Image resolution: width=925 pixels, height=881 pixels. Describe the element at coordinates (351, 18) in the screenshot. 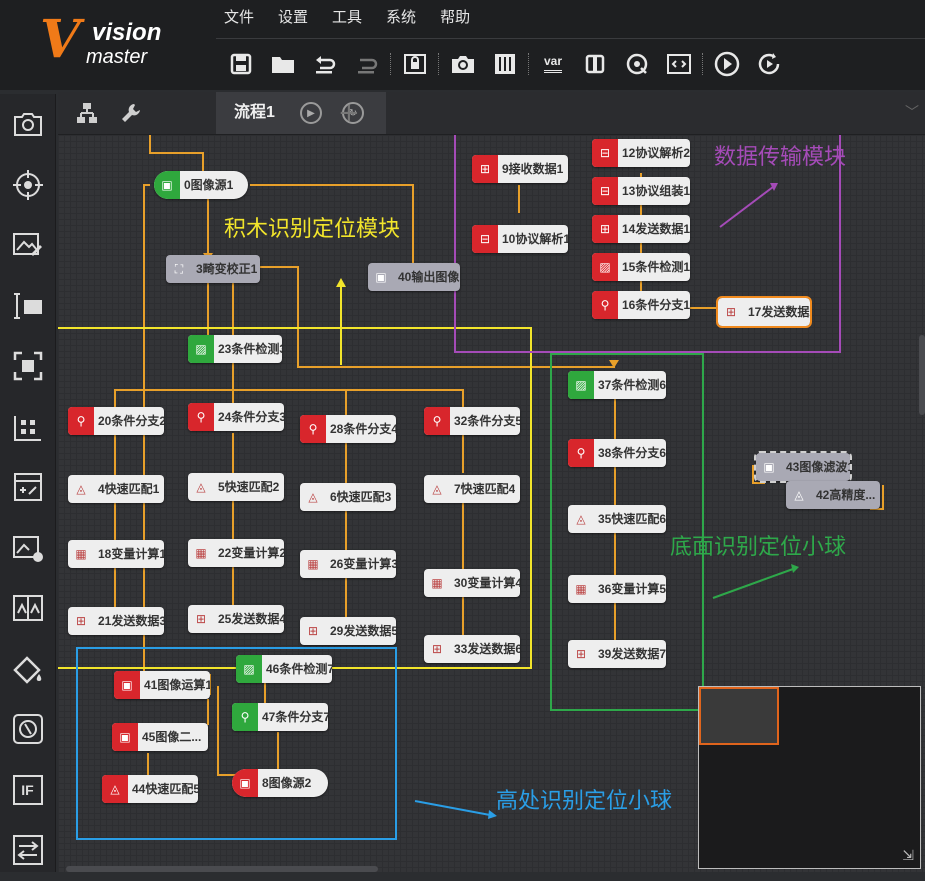

I see `menu-tools: 工具` at that location.